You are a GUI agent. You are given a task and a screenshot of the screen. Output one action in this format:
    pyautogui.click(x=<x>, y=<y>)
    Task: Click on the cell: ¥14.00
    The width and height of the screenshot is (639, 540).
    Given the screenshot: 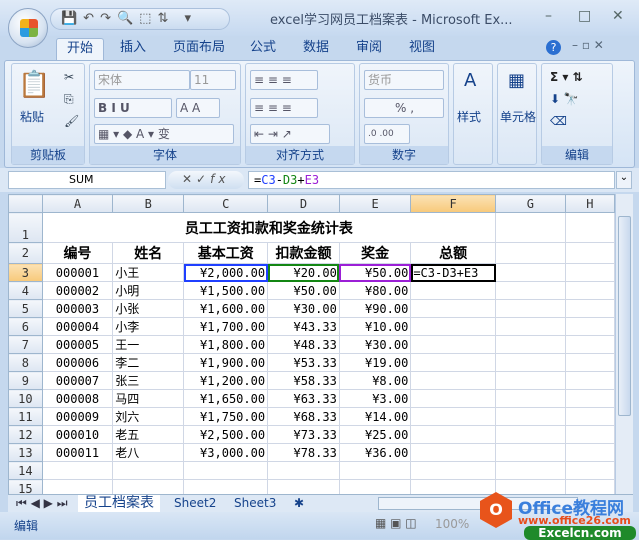 What is the action you would take?
    pyautogui.click(x=375, y=416)
    